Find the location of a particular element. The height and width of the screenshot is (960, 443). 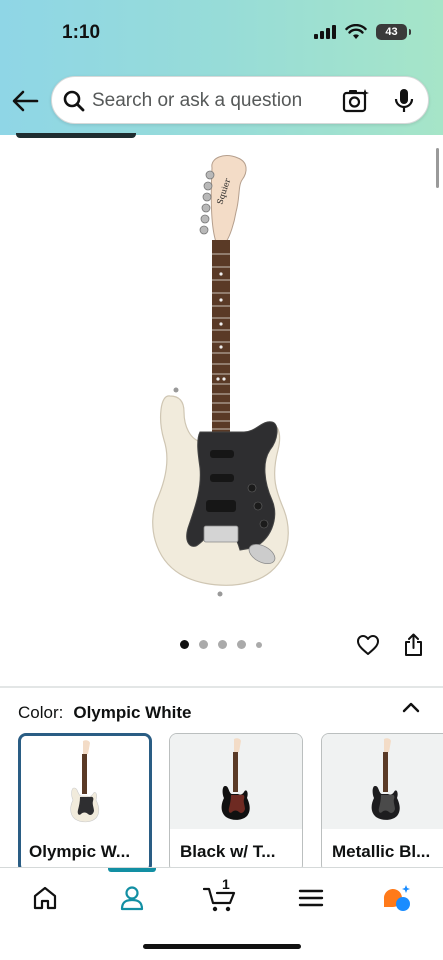

image-carousel-dots is located at coordinates (221, 644).